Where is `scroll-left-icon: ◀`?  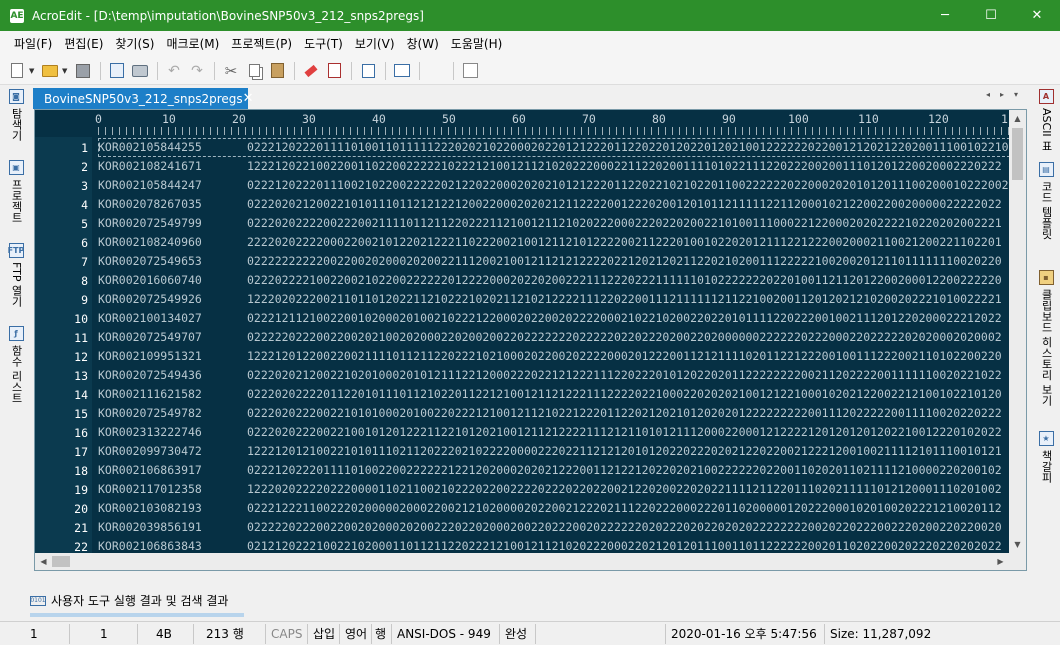 scroll-left-icon: ◀ is located at coordinates (43, 561).